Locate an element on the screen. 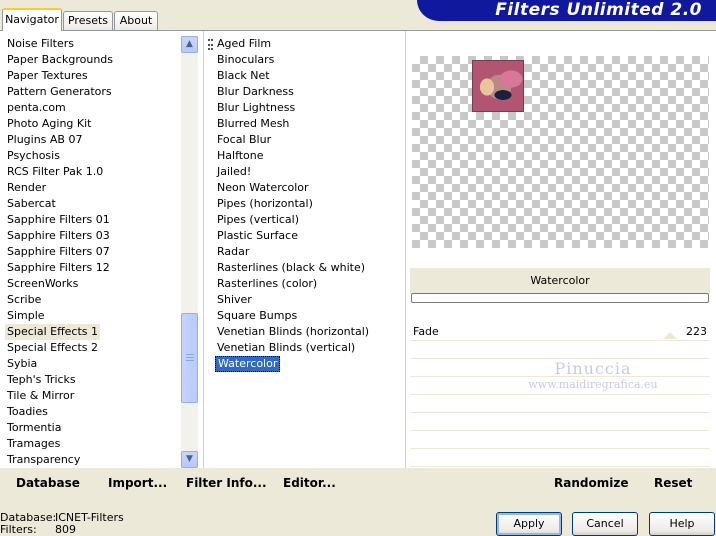  list-item: Blur Darkness is located at coordinates (255, 92).